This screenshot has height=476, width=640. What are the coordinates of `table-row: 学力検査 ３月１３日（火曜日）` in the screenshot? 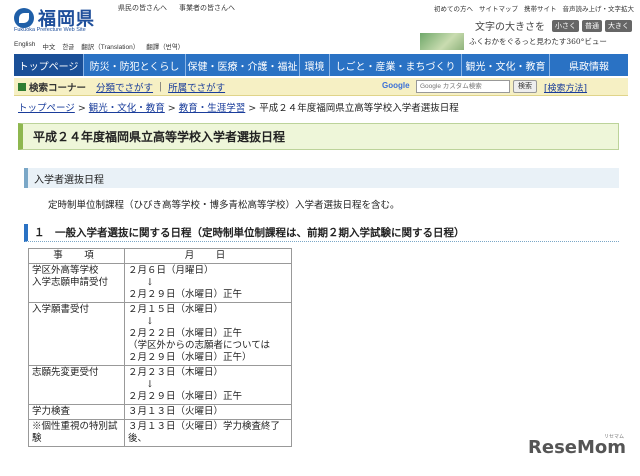 It's located at (160, 412).